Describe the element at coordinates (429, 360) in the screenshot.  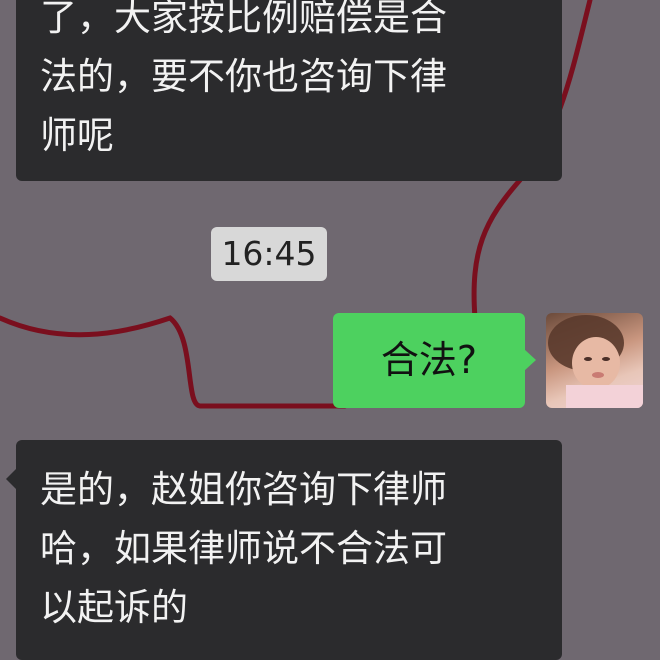
I see `message-text: 合法?` at that location.